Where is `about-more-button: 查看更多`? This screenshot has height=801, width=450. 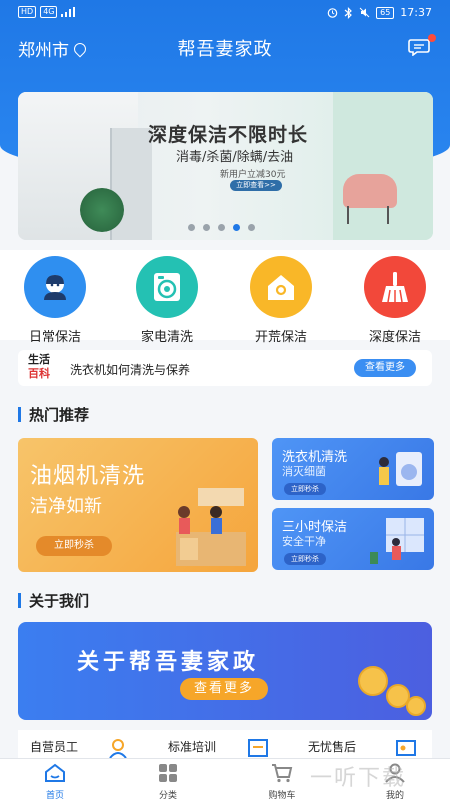 about-more-button: 查看更多 is located at coordinates (224, 689).